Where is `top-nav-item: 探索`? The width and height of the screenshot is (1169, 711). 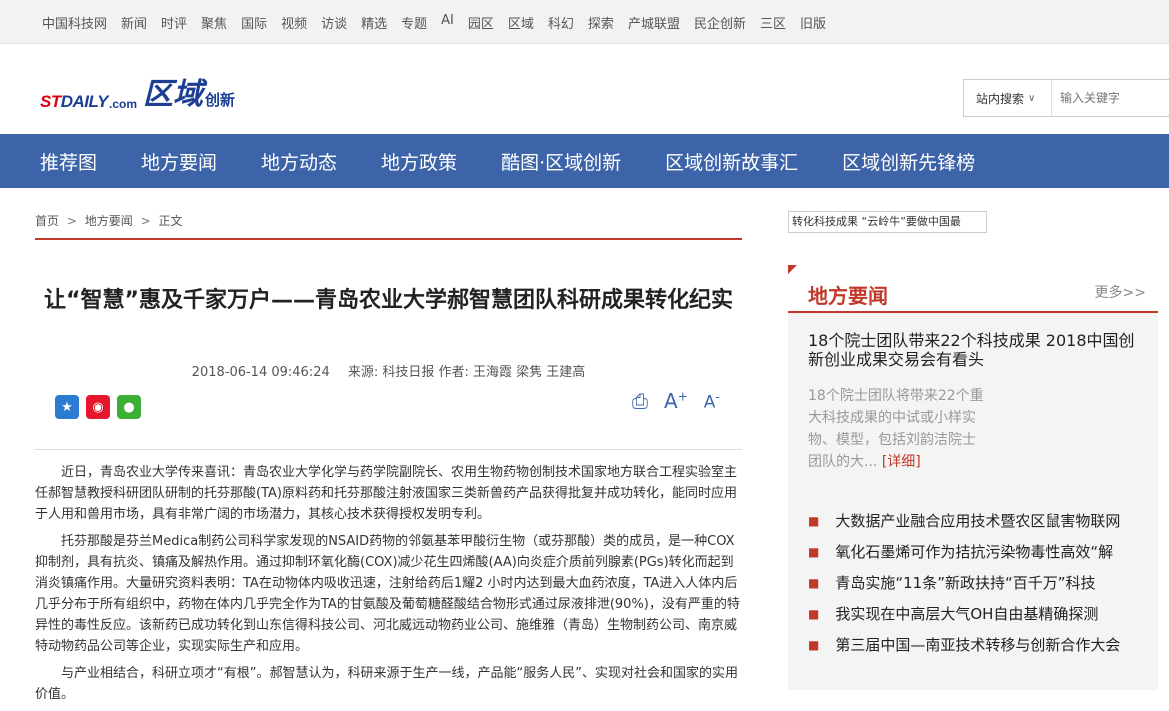
top-nav-item: 探索 is located at coordinates (601, 22).